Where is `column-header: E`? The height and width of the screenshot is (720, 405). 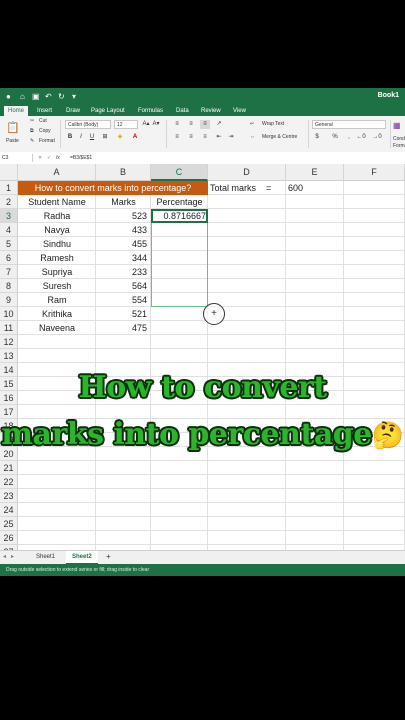 column-header: E is located at coordinates (315, 172).